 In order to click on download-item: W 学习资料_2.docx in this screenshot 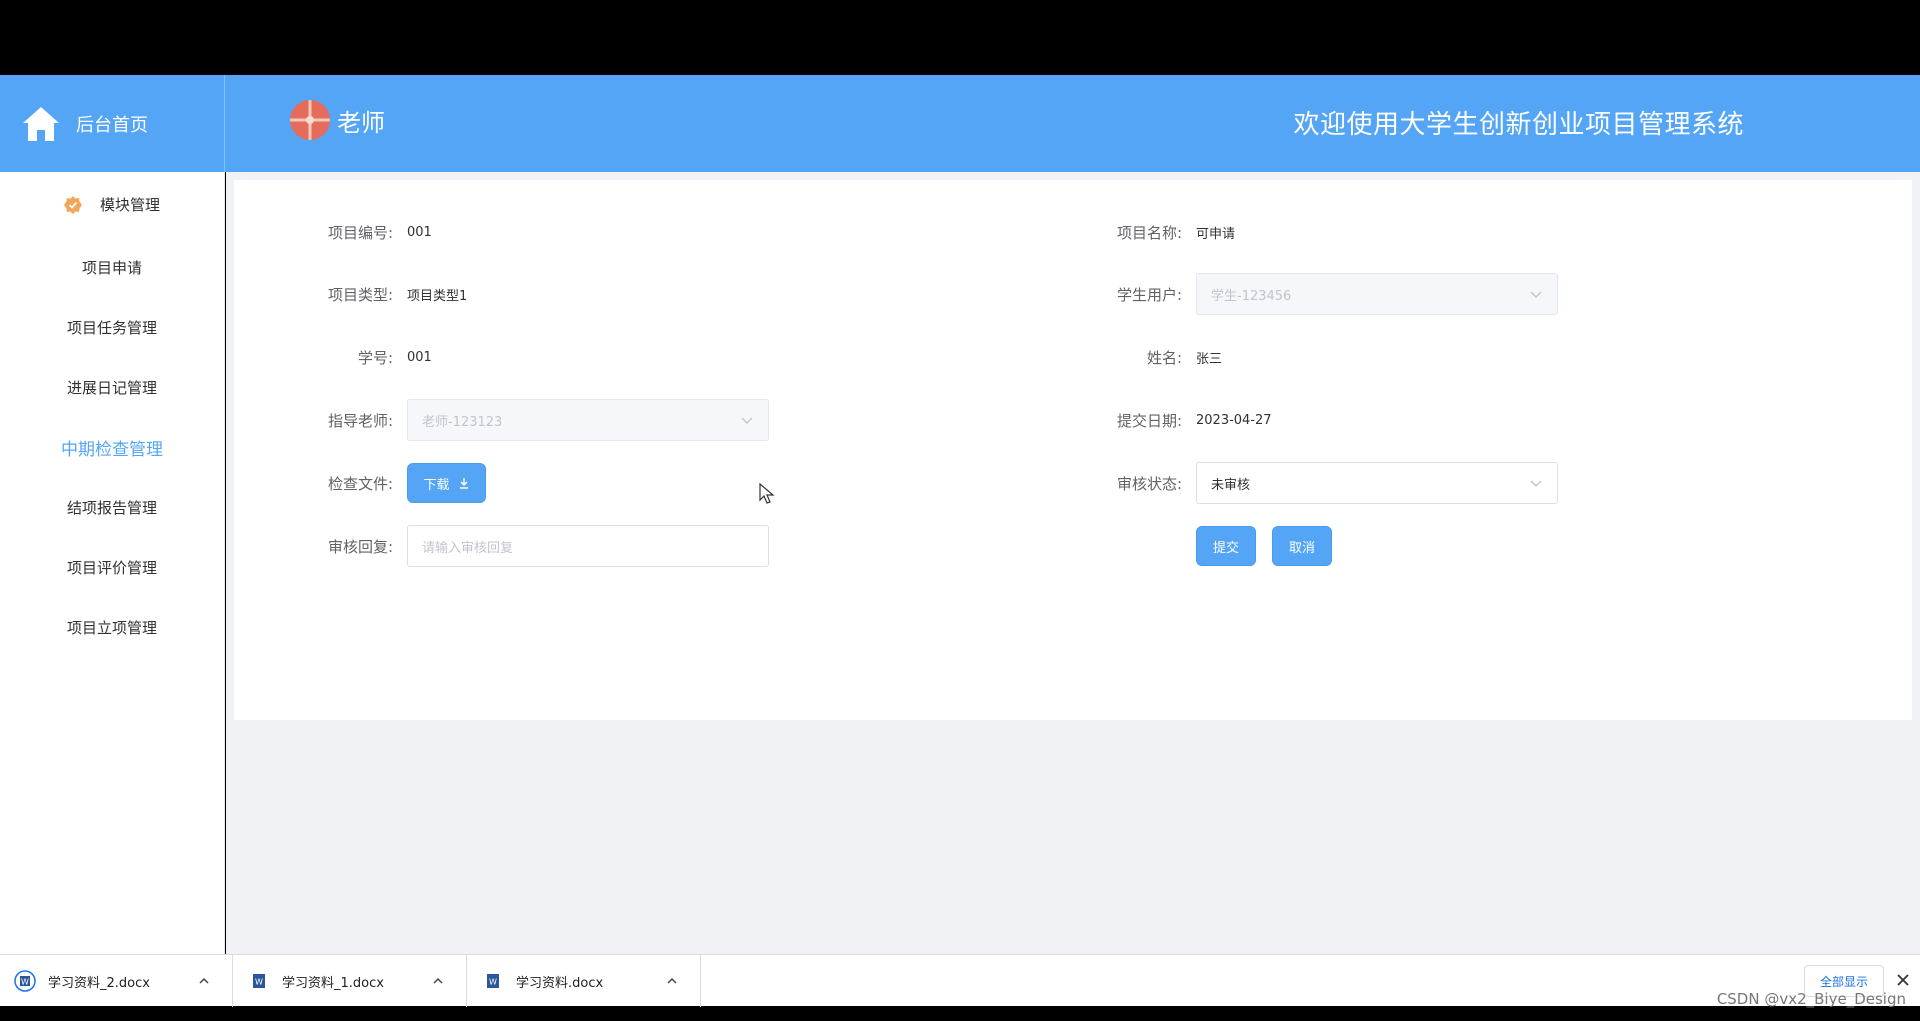, I will do `click(116, 981)`.